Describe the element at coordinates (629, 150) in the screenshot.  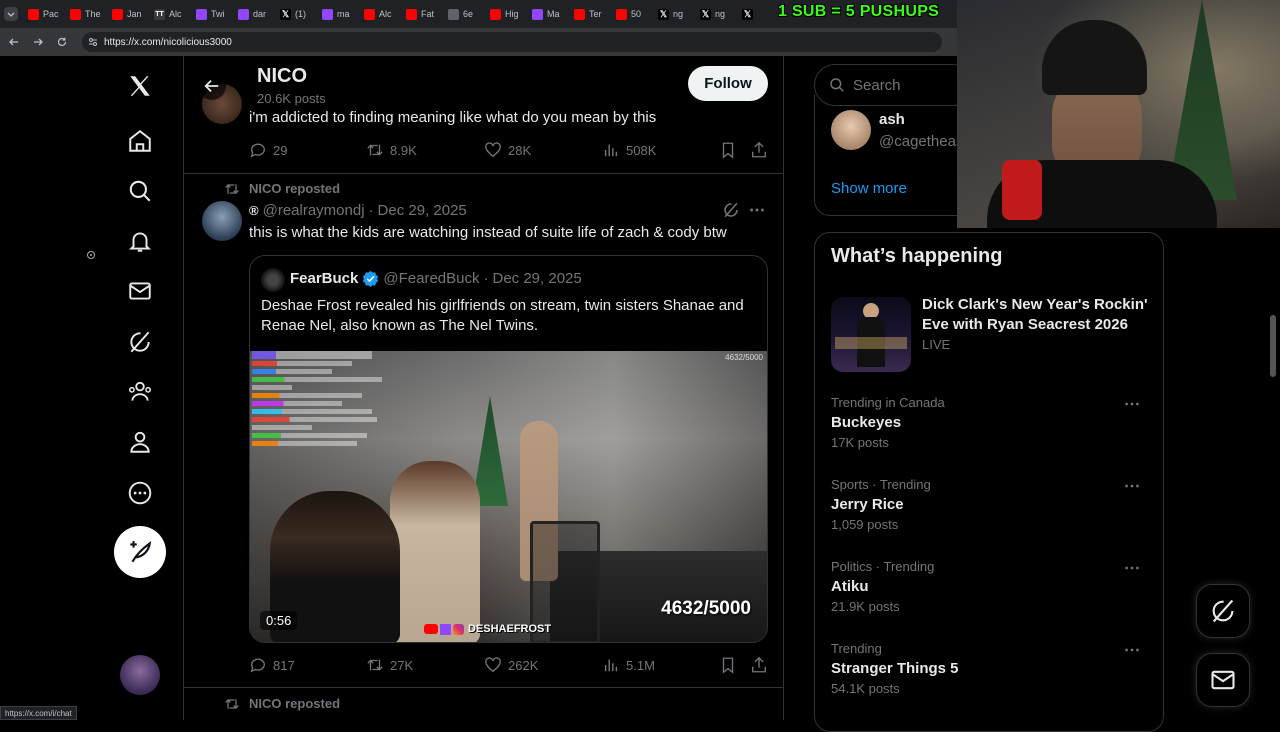
I see `views-button: 508K` at that location.